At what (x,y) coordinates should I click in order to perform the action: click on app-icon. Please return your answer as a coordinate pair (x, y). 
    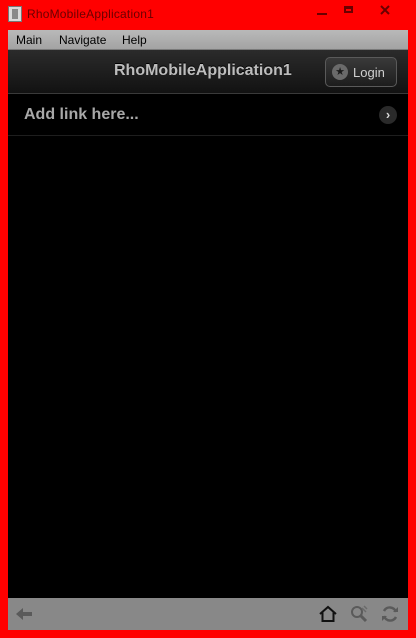
    Looking at the image, I should click on (15, 14).